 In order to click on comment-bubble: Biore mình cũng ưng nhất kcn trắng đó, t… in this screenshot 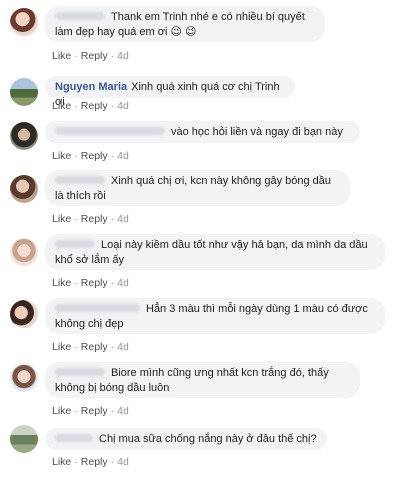, I will do `click(202, 380)`.